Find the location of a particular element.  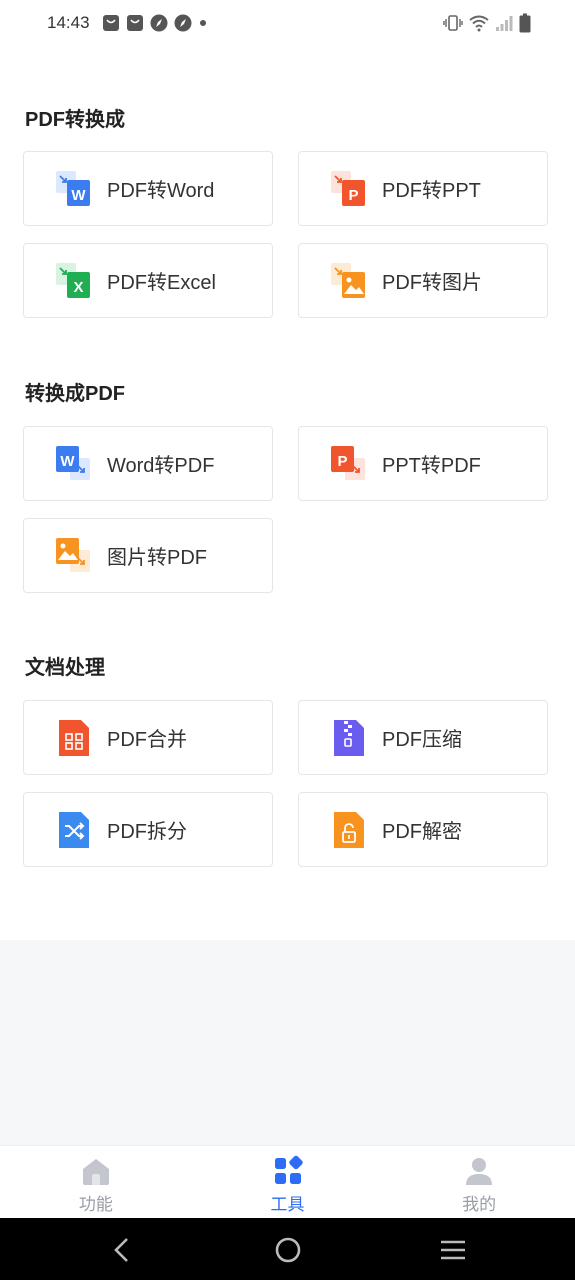

pdf-merge-card: PDF合并 is located at coordinates (148, 737).